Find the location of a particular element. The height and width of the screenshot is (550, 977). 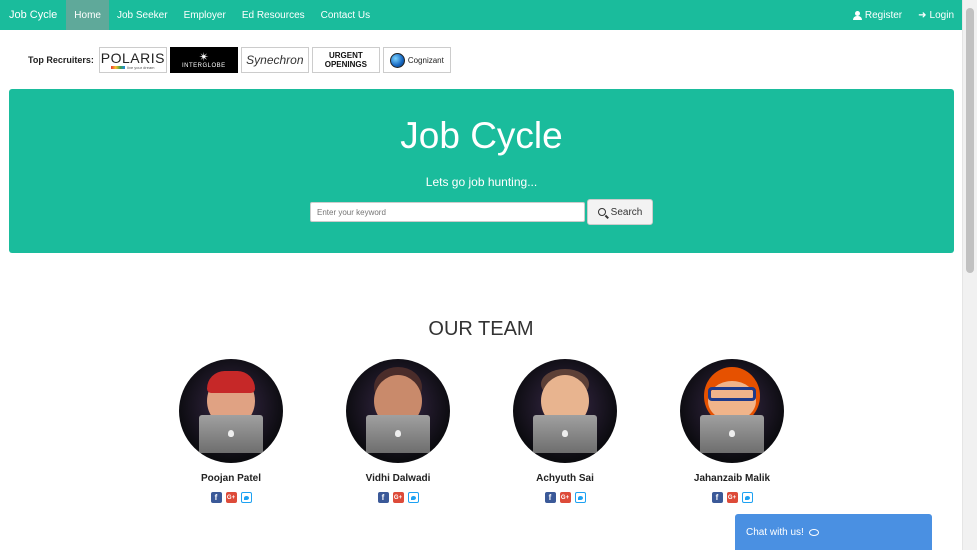

synechron-name: Synechron is located at coordinates (275, 60).